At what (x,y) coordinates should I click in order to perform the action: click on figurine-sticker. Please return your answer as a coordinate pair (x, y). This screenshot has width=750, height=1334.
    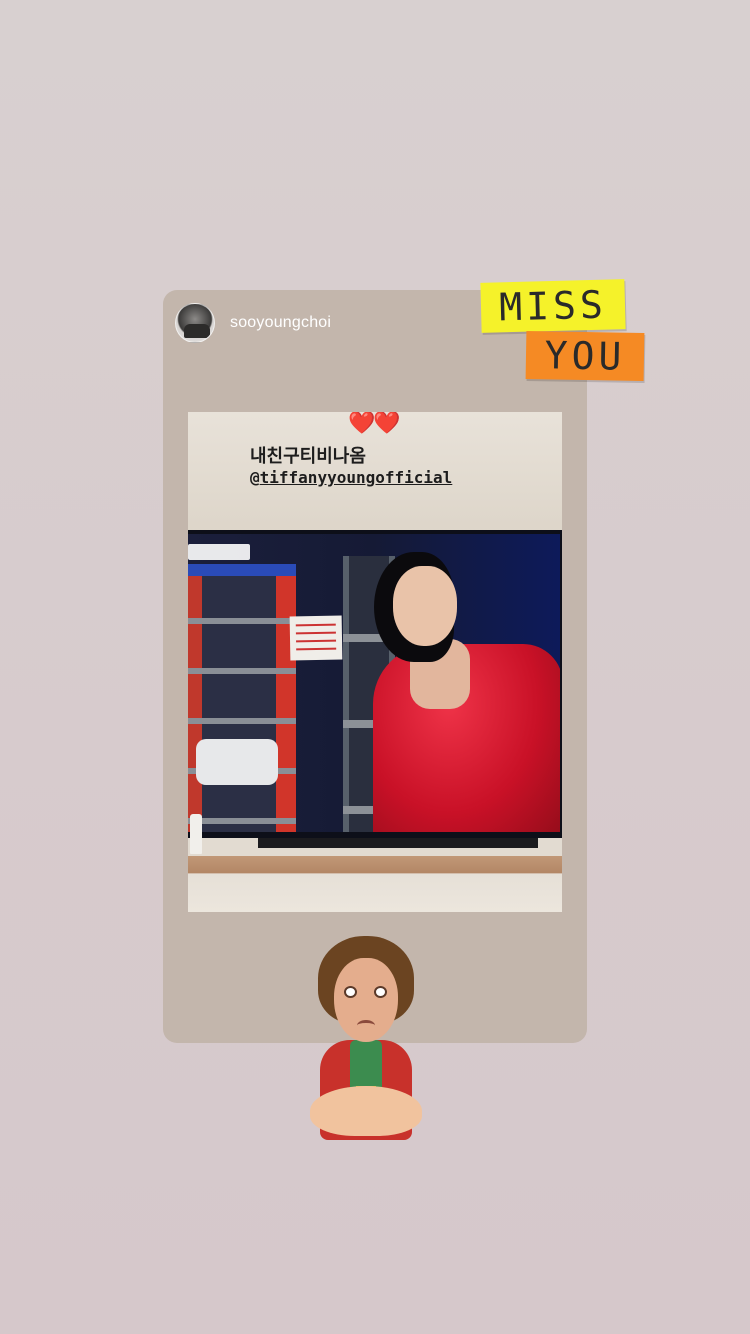
    Looking at the image, I should click on (366, 1039).